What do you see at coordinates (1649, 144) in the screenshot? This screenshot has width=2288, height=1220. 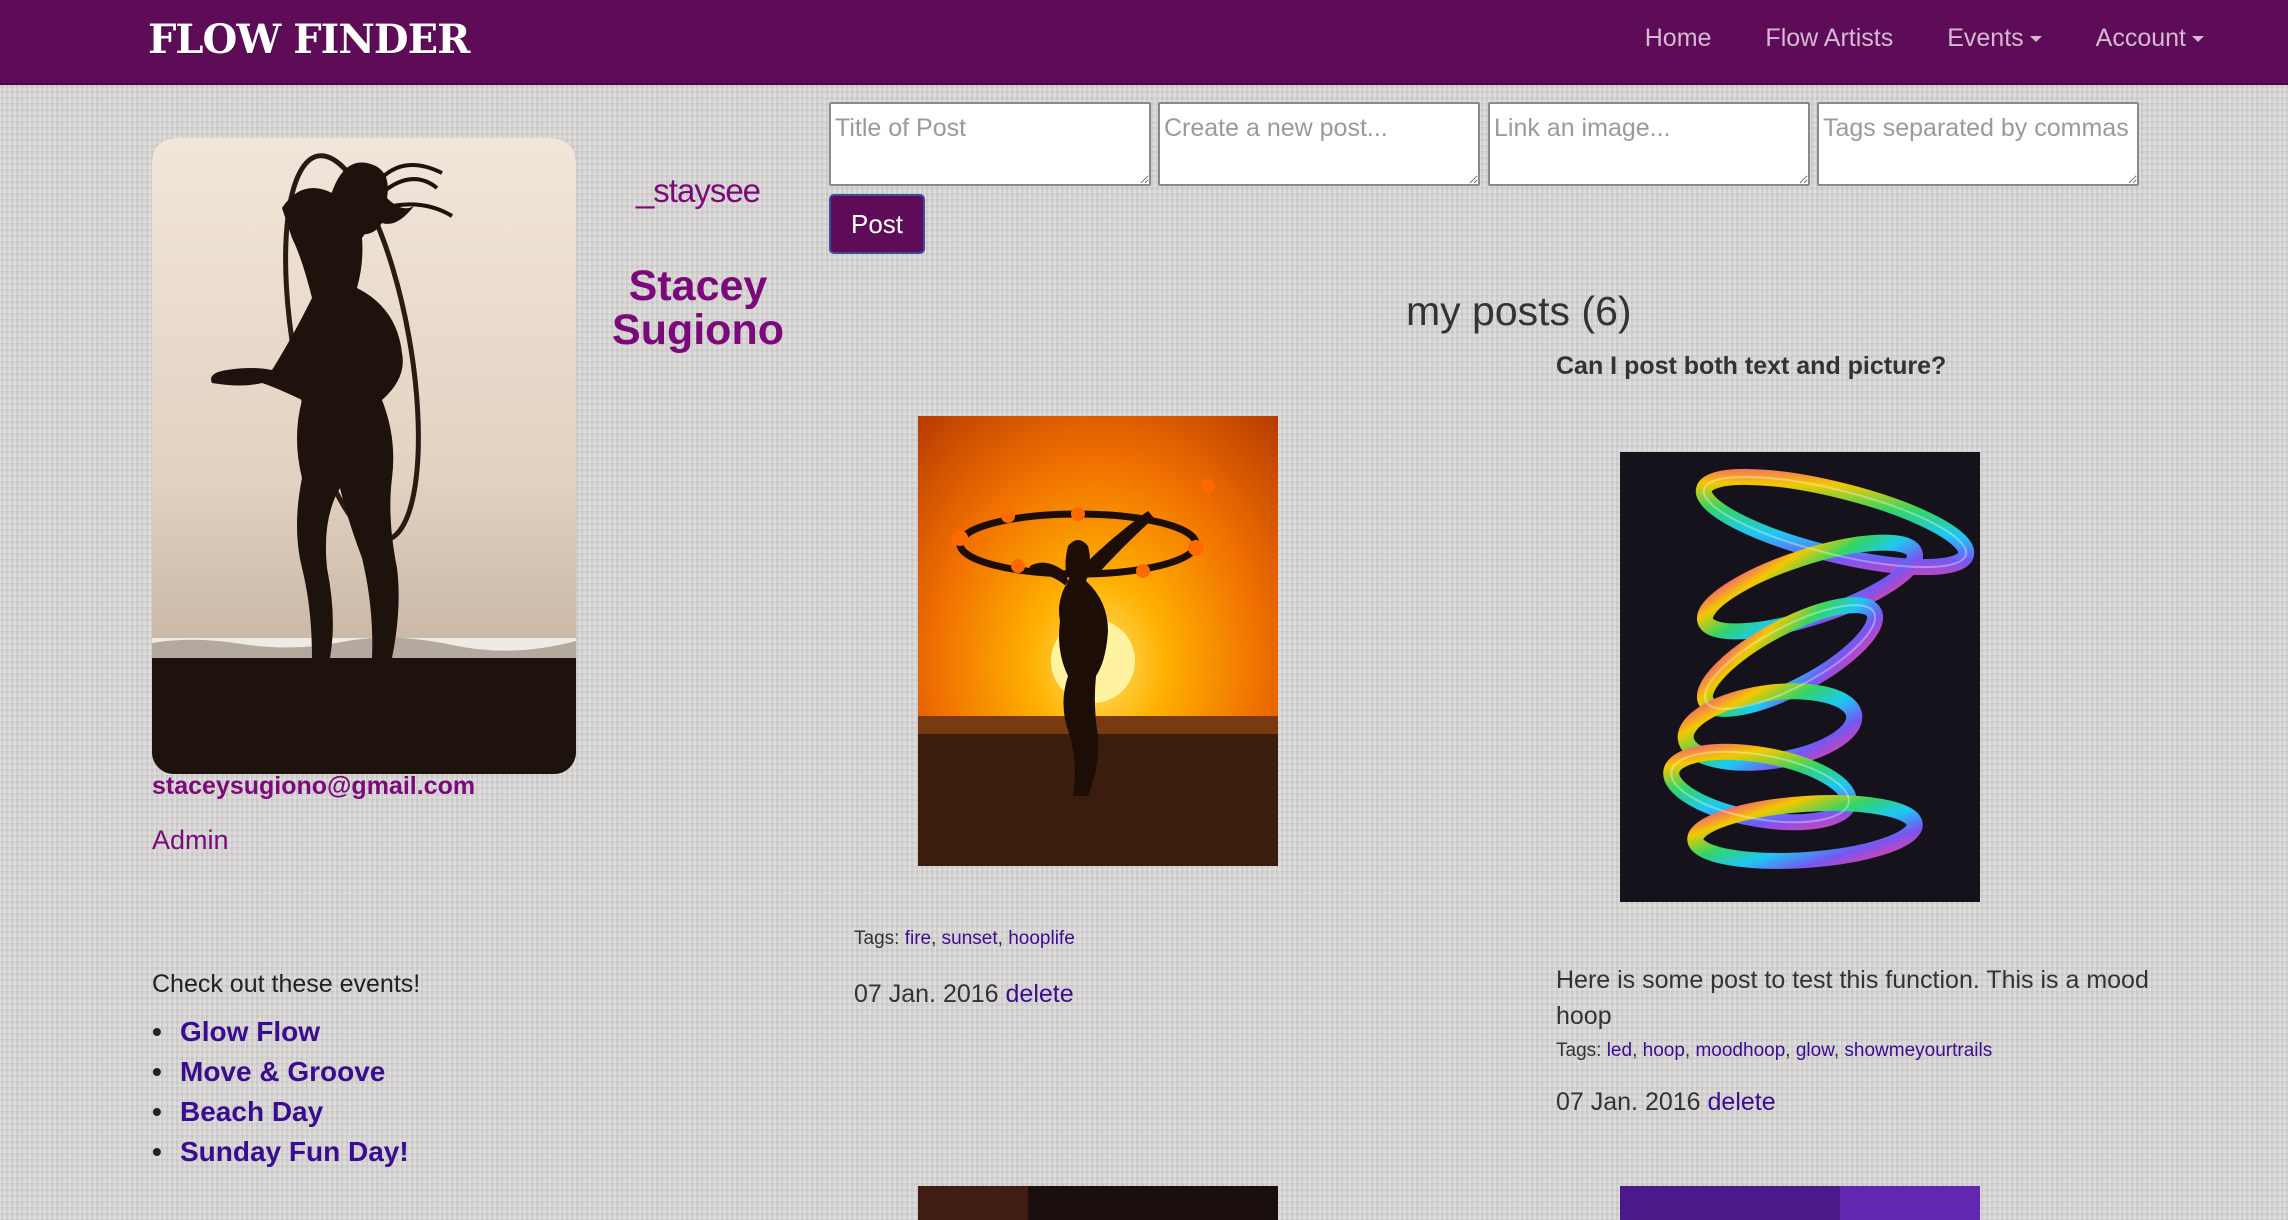 I see `post-image-link-input` at bounding box center [1649, 144].